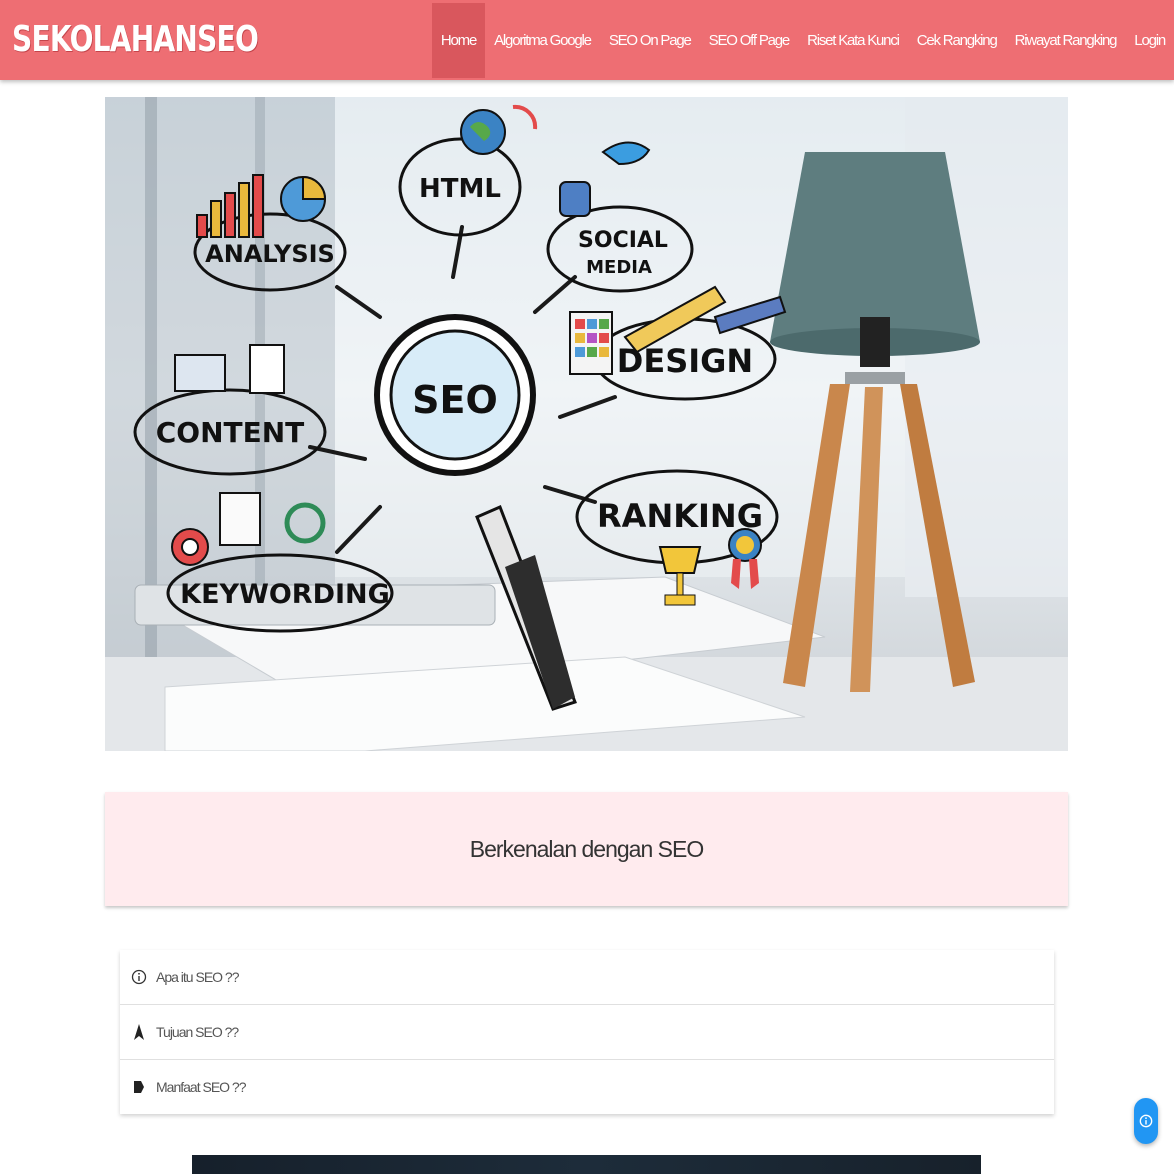 This screenshot has width=1174, height=1174. I want to click on collapsible-item-label: Manfaat SEO ??, so click(201, 1087).